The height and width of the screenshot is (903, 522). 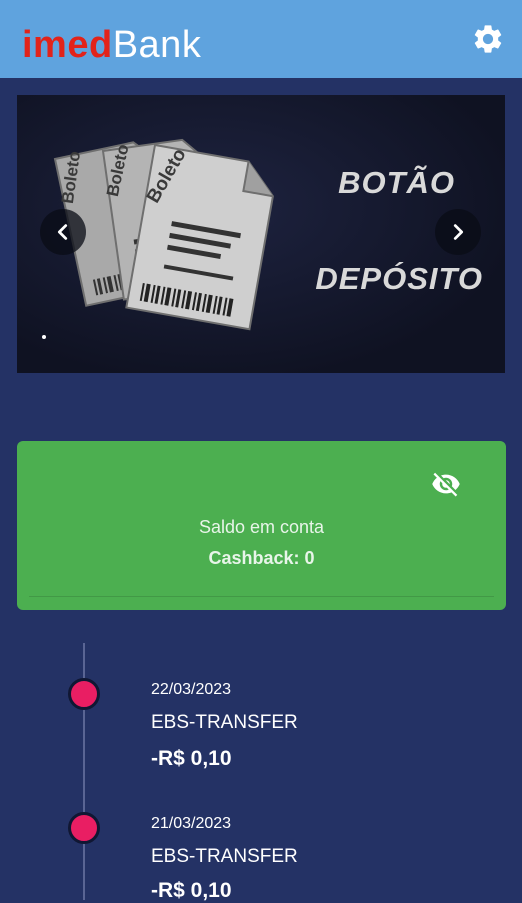 I want to click on chevron-right-icon, so click(x=458, y=232).